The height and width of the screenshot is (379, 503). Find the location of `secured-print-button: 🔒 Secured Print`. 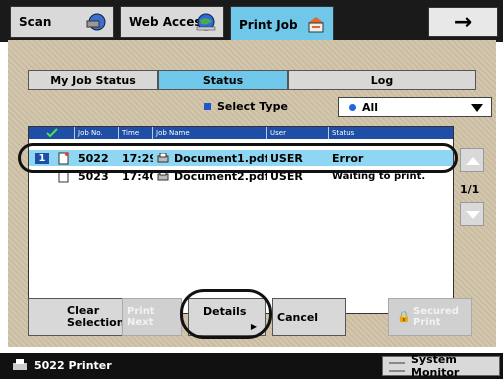

secured-print-button: 🔒 Secured Print is located at coordinates (430, 317).